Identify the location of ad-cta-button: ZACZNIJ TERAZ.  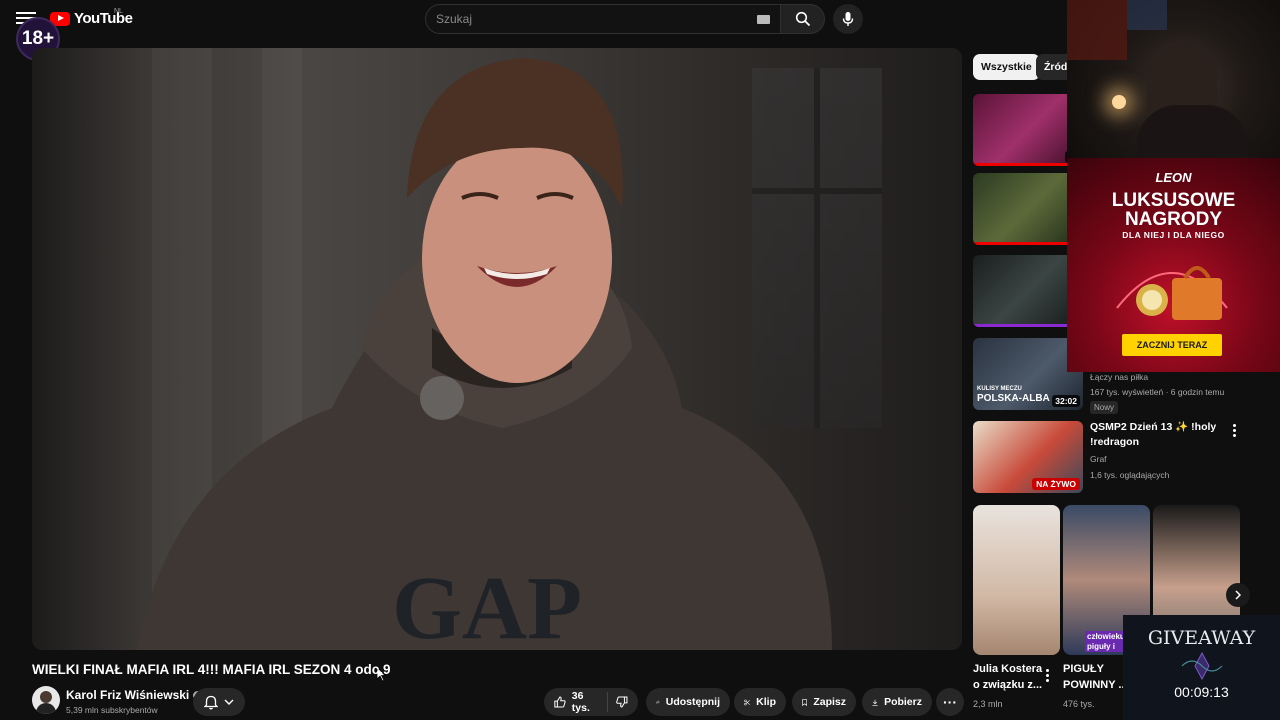
(1172, 345).